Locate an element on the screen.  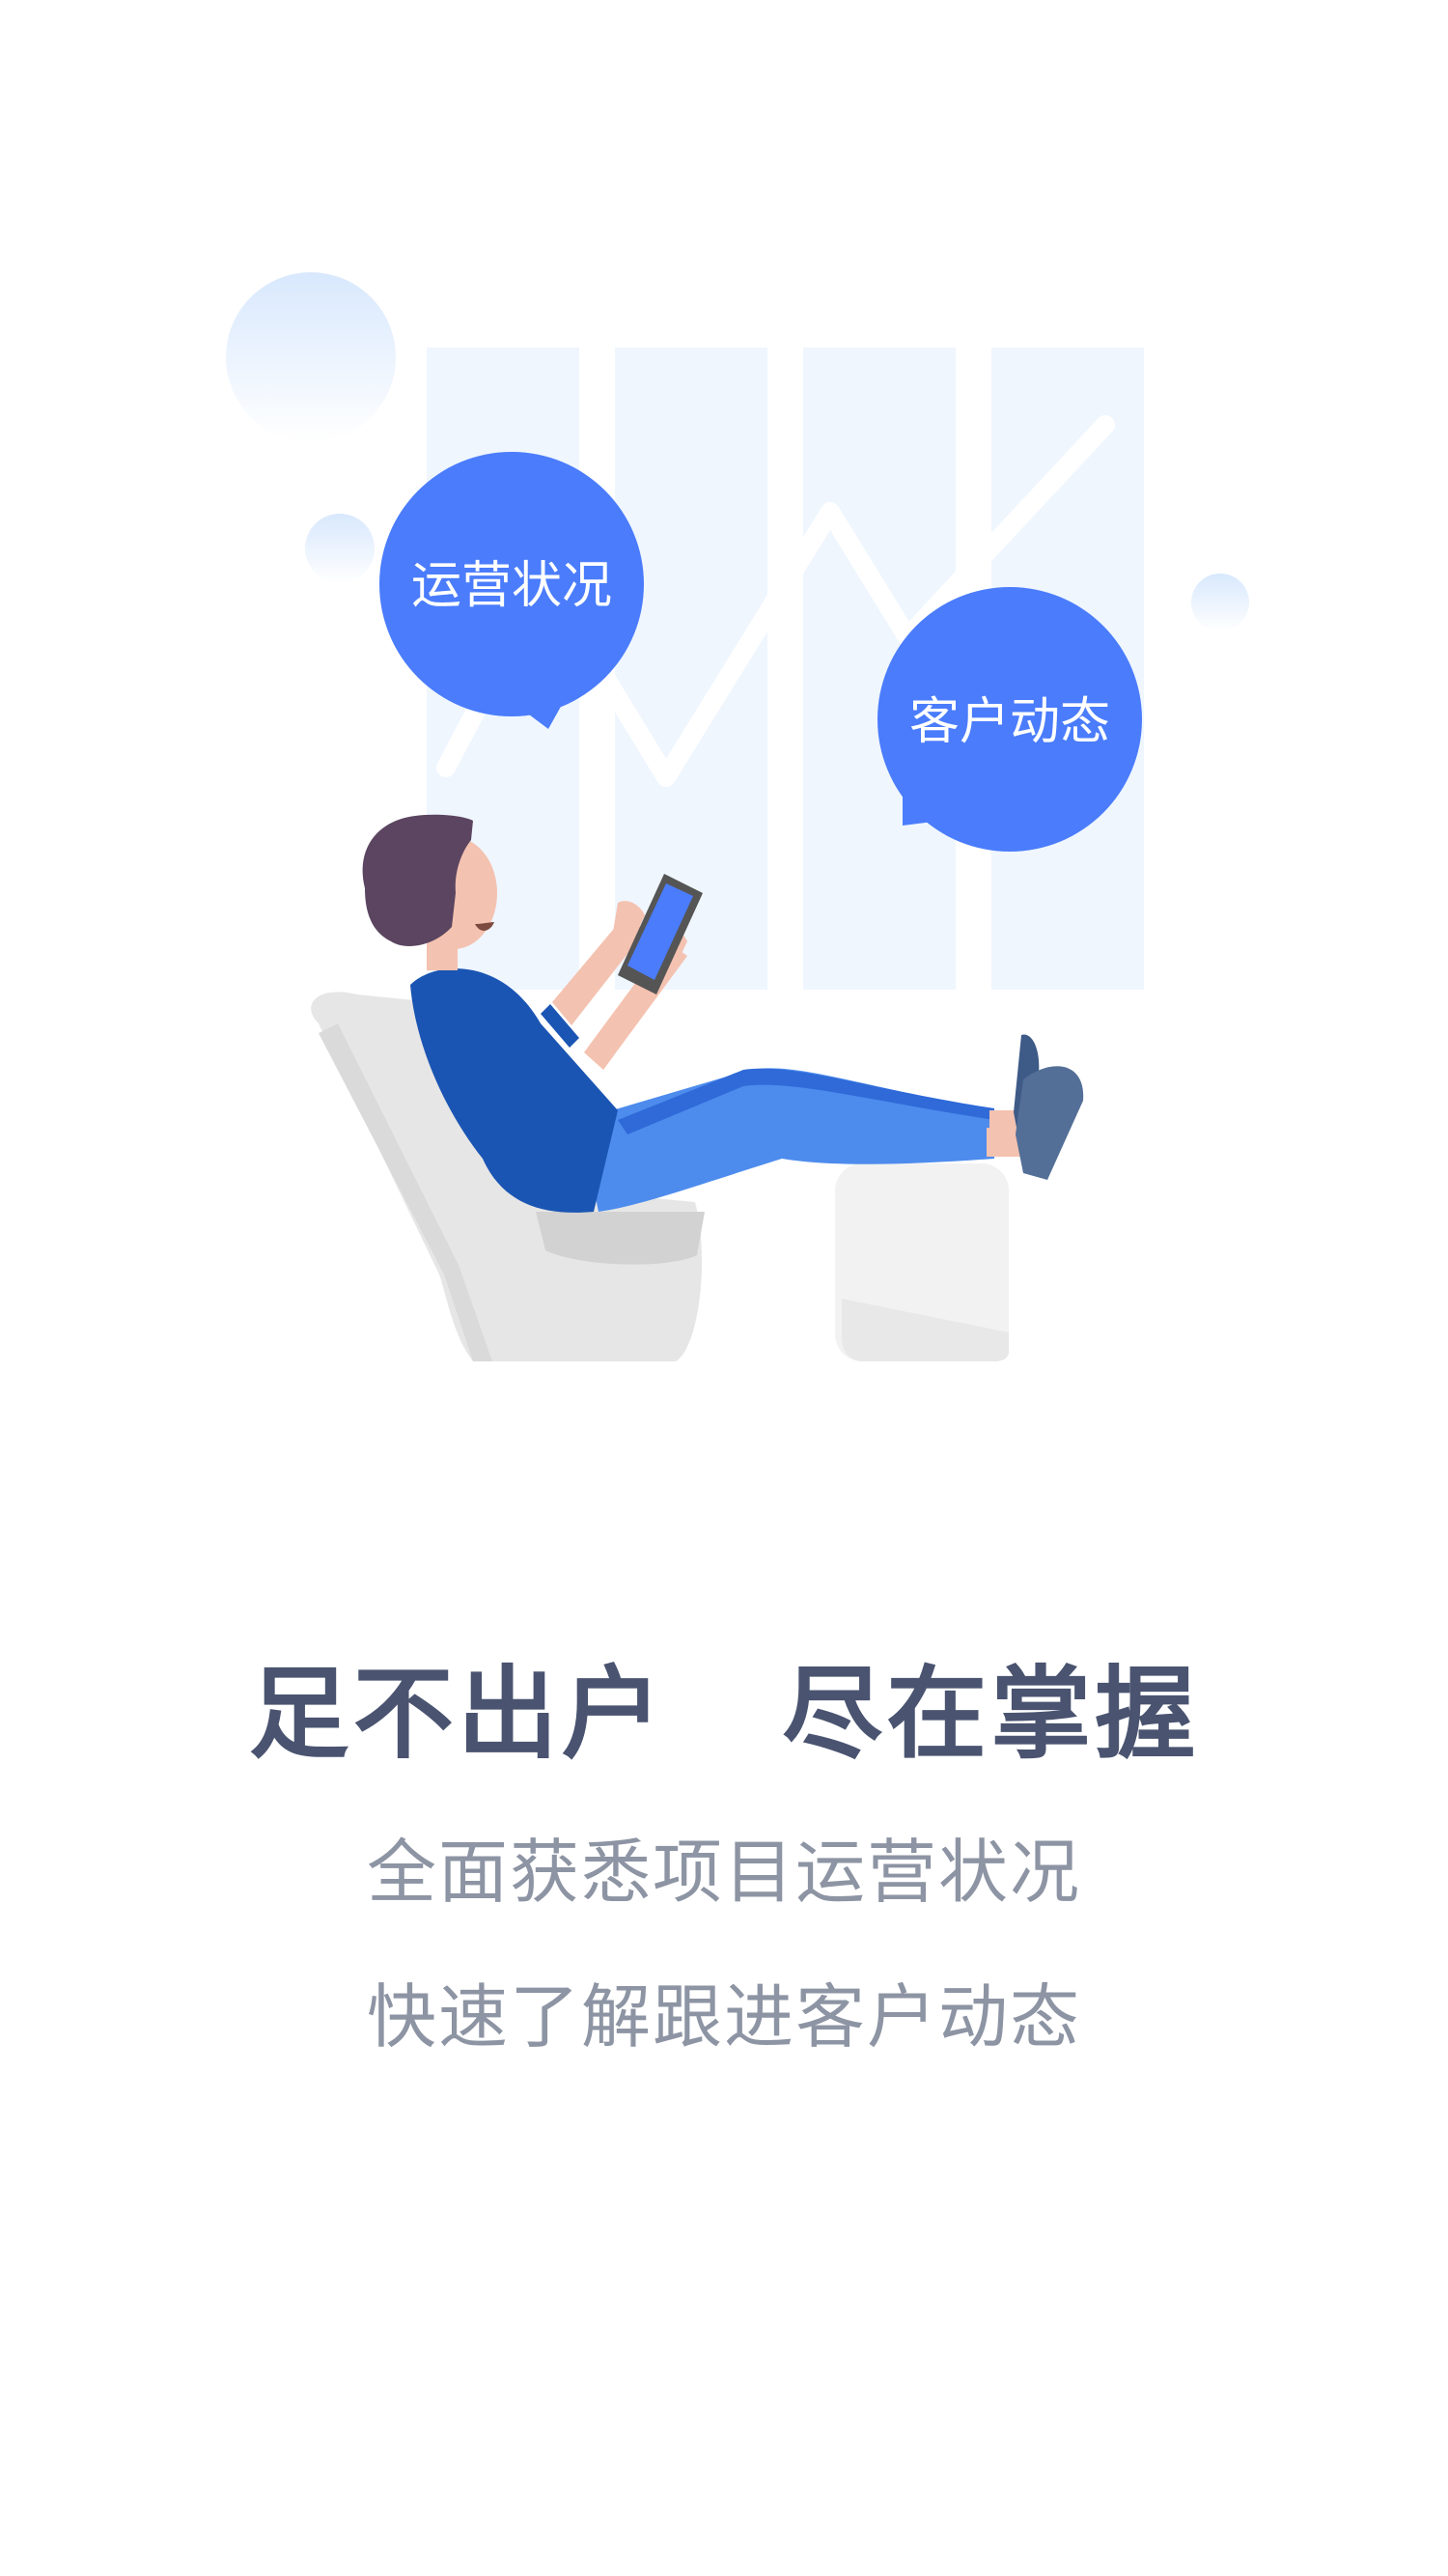
bubble-customers-text: 客户动态 is located at coordinates (1010, 722).